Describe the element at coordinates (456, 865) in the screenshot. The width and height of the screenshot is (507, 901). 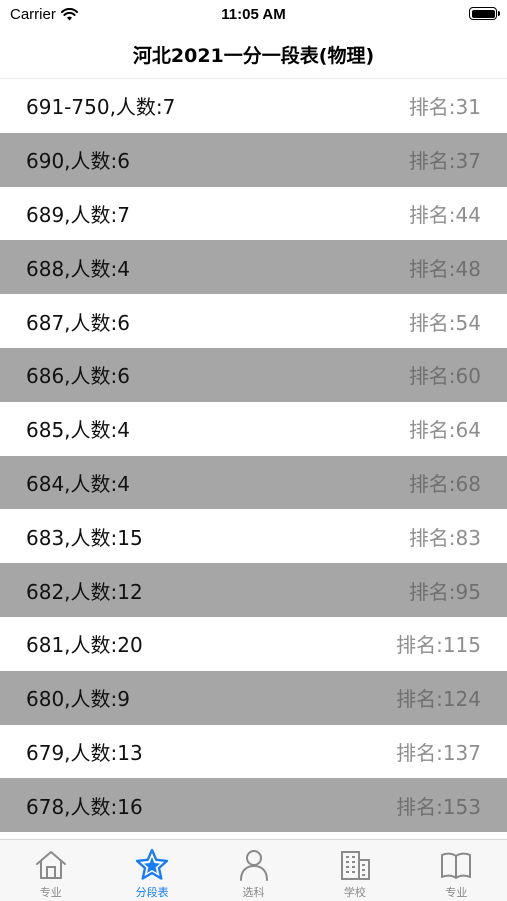
I see `book-icon` at that location.